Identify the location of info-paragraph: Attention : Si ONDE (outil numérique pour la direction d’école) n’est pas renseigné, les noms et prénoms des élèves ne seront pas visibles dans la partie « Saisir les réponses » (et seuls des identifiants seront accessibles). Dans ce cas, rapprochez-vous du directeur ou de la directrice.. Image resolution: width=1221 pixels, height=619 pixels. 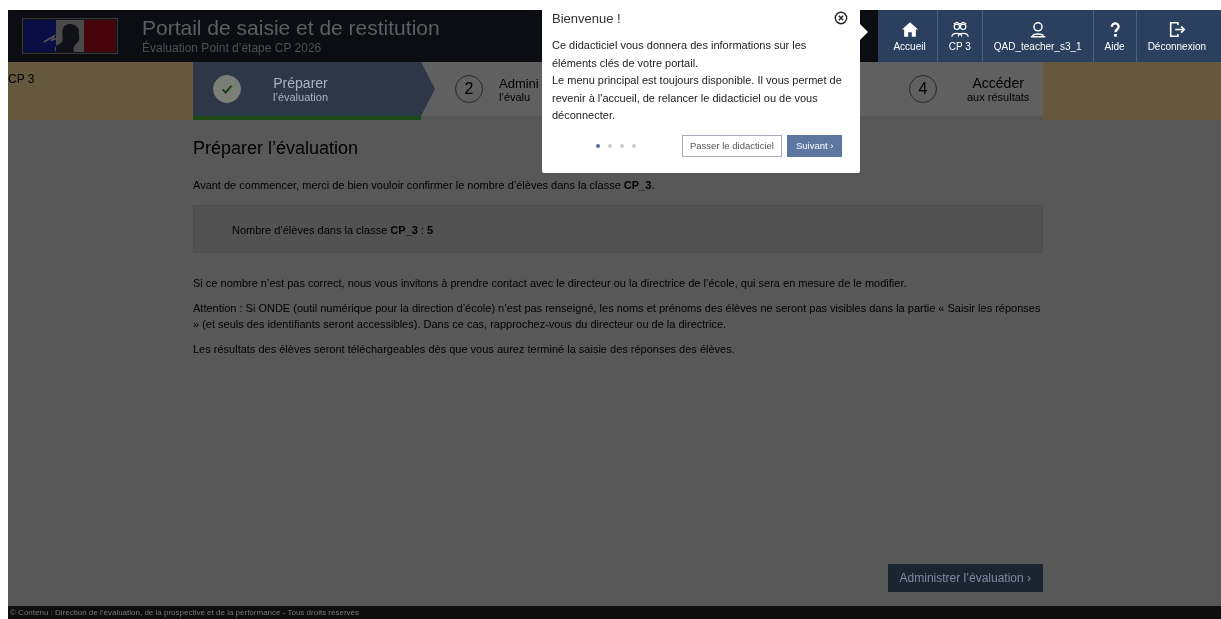
(617, 316).